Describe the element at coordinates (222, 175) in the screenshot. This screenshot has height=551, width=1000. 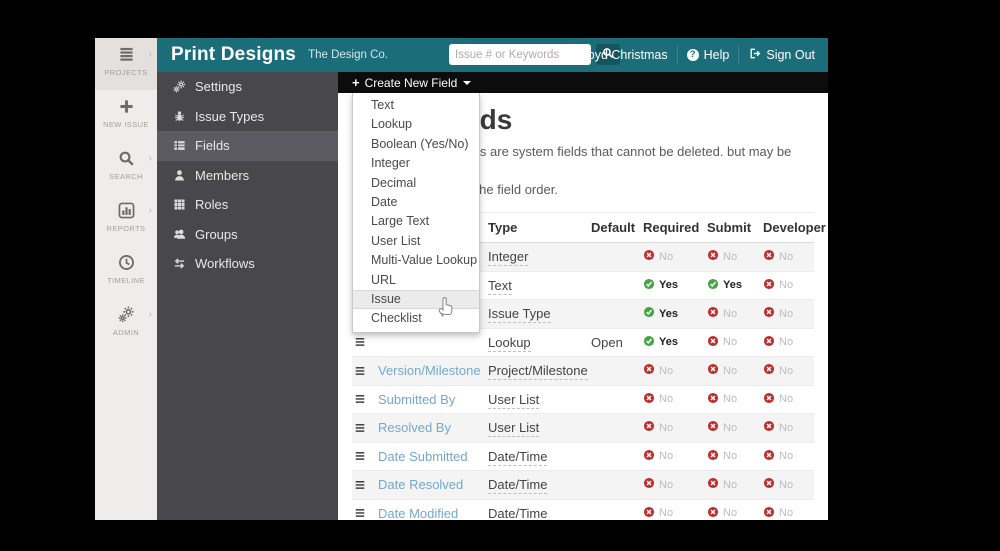
I see `admin-menu-label: Members` at that location.